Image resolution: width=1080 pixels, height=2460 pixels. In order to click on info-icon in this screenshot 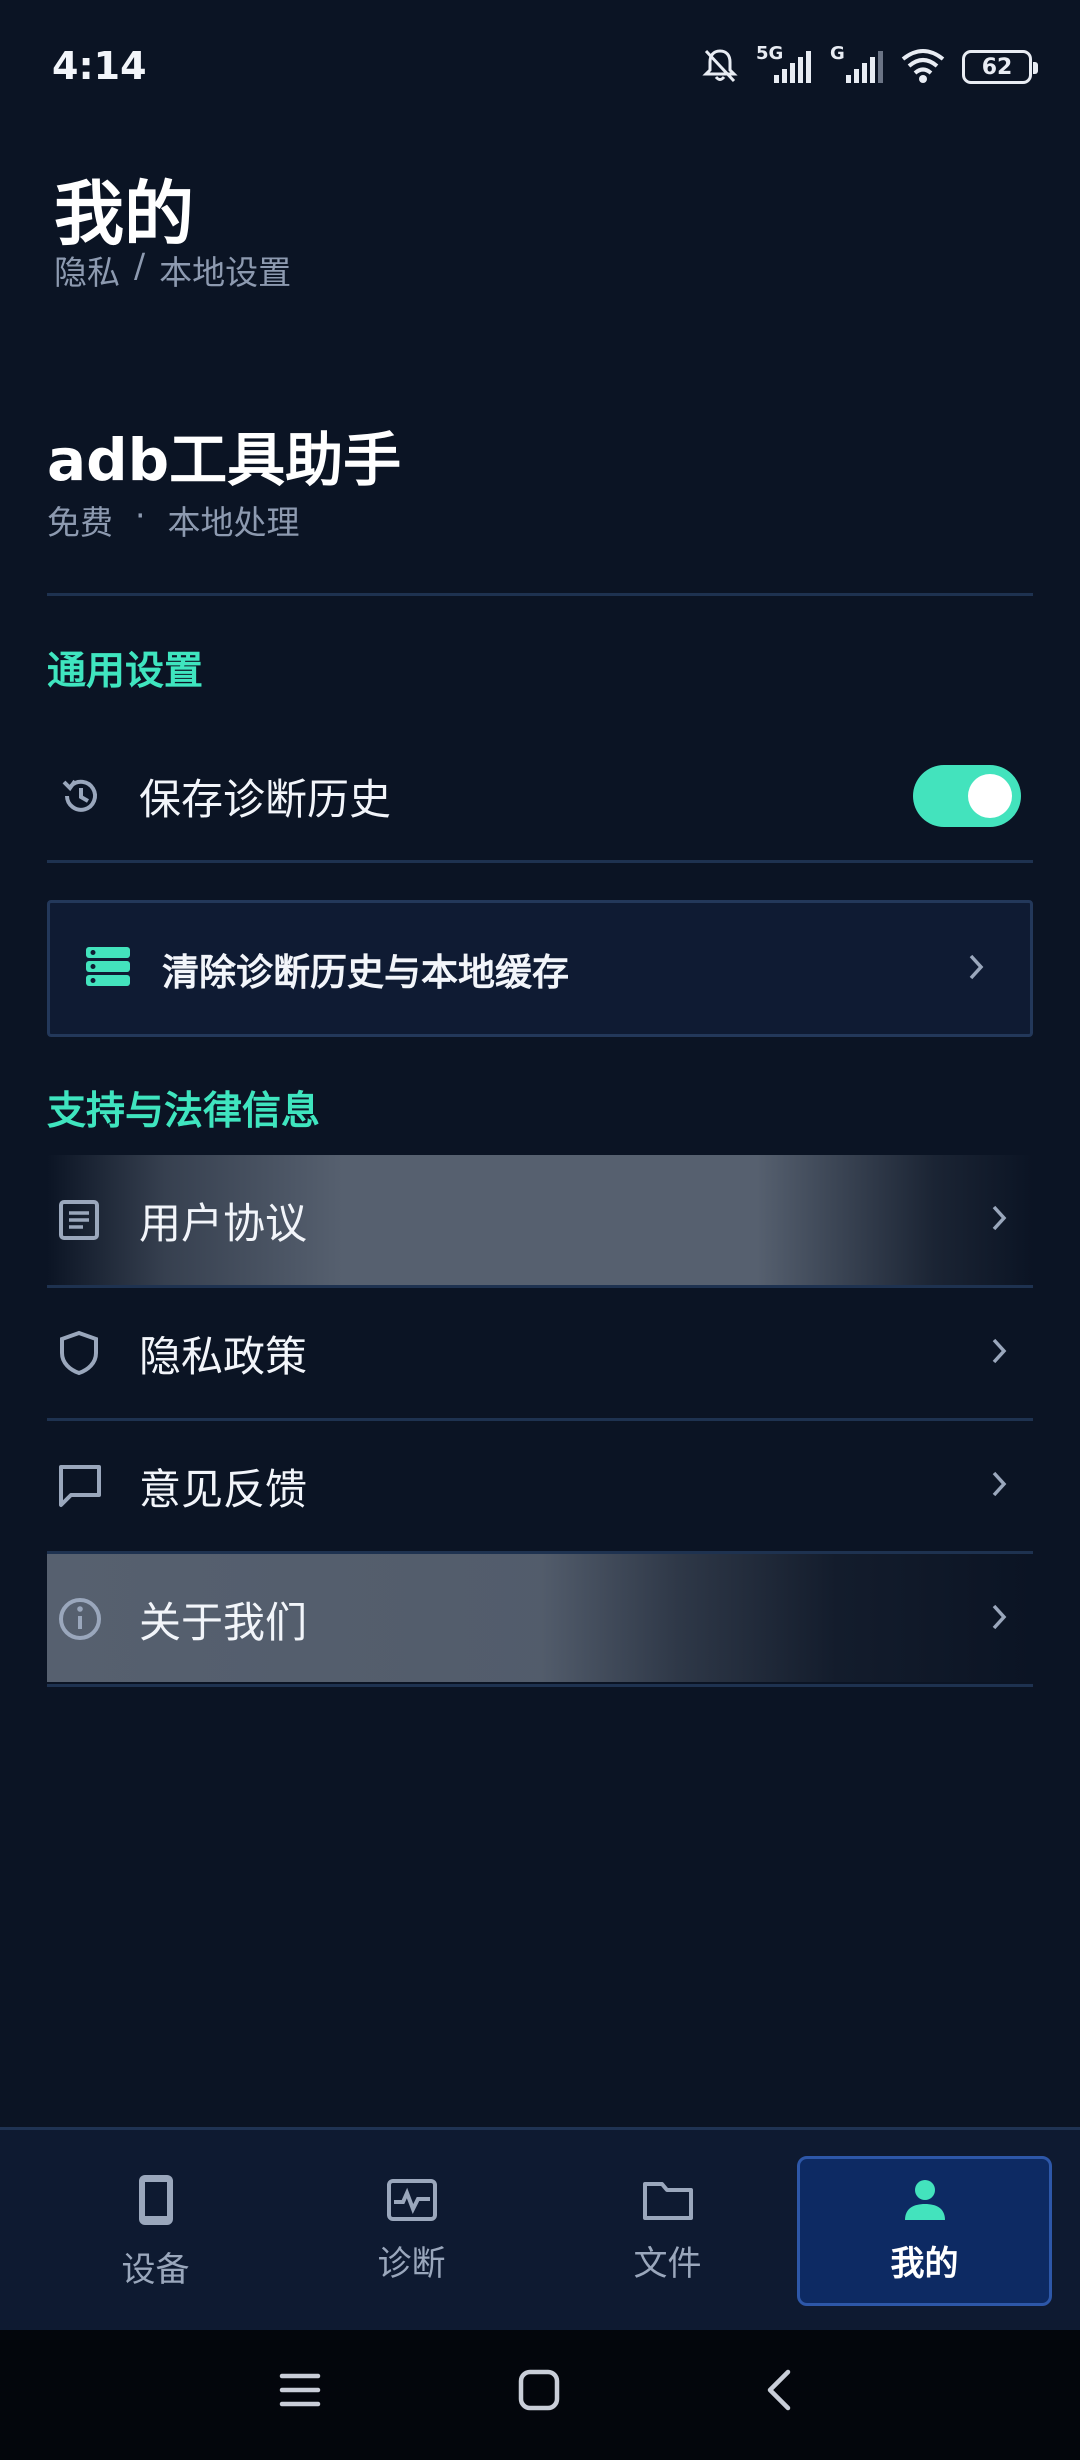, I will do `click(82, 1619)`.